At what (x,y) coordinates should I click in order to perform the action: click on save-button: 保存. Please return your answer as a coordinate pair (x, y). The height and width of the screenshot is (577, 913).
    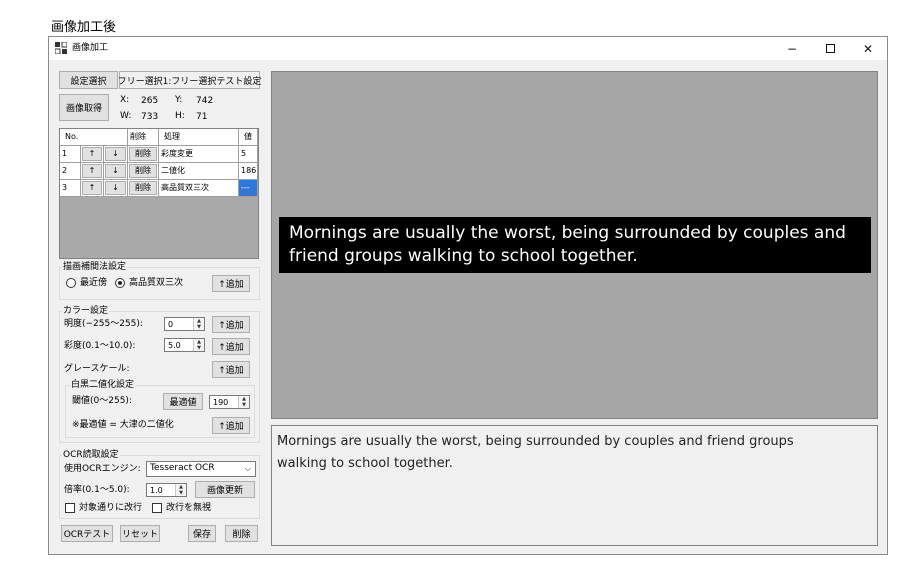
    Looking at the image, I should click on (202, 533).